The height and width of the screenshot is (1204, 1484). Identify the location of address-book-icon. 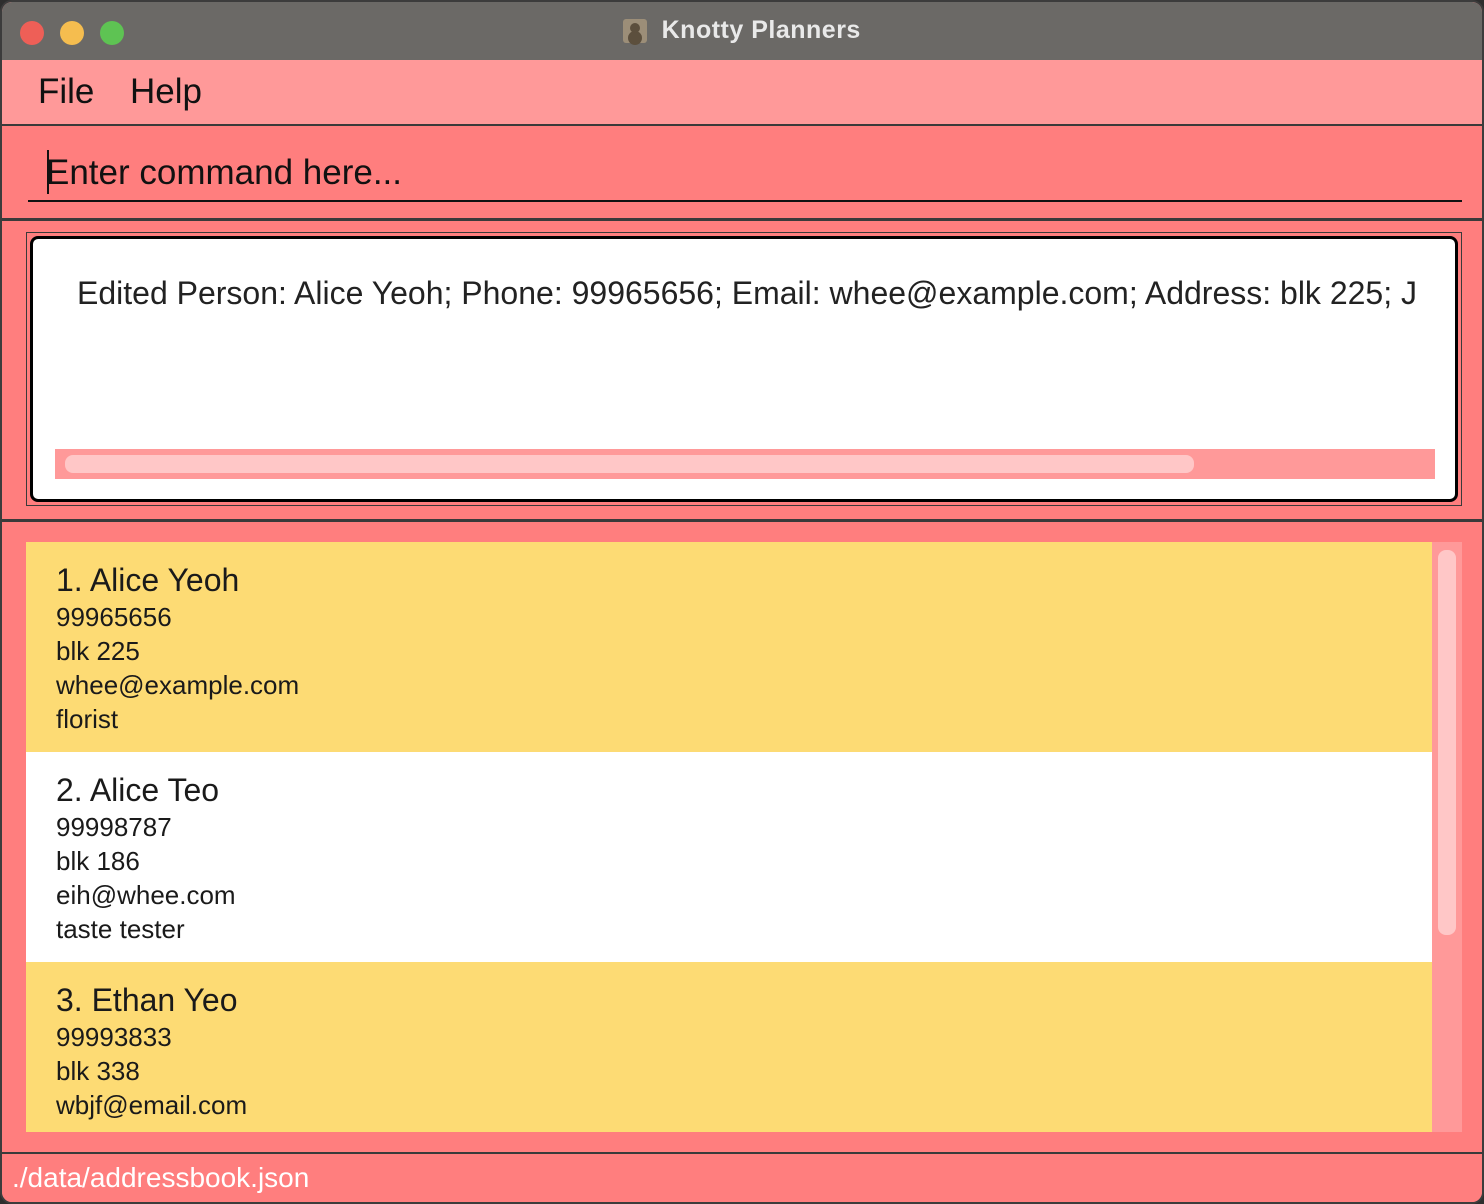
(635, 30).